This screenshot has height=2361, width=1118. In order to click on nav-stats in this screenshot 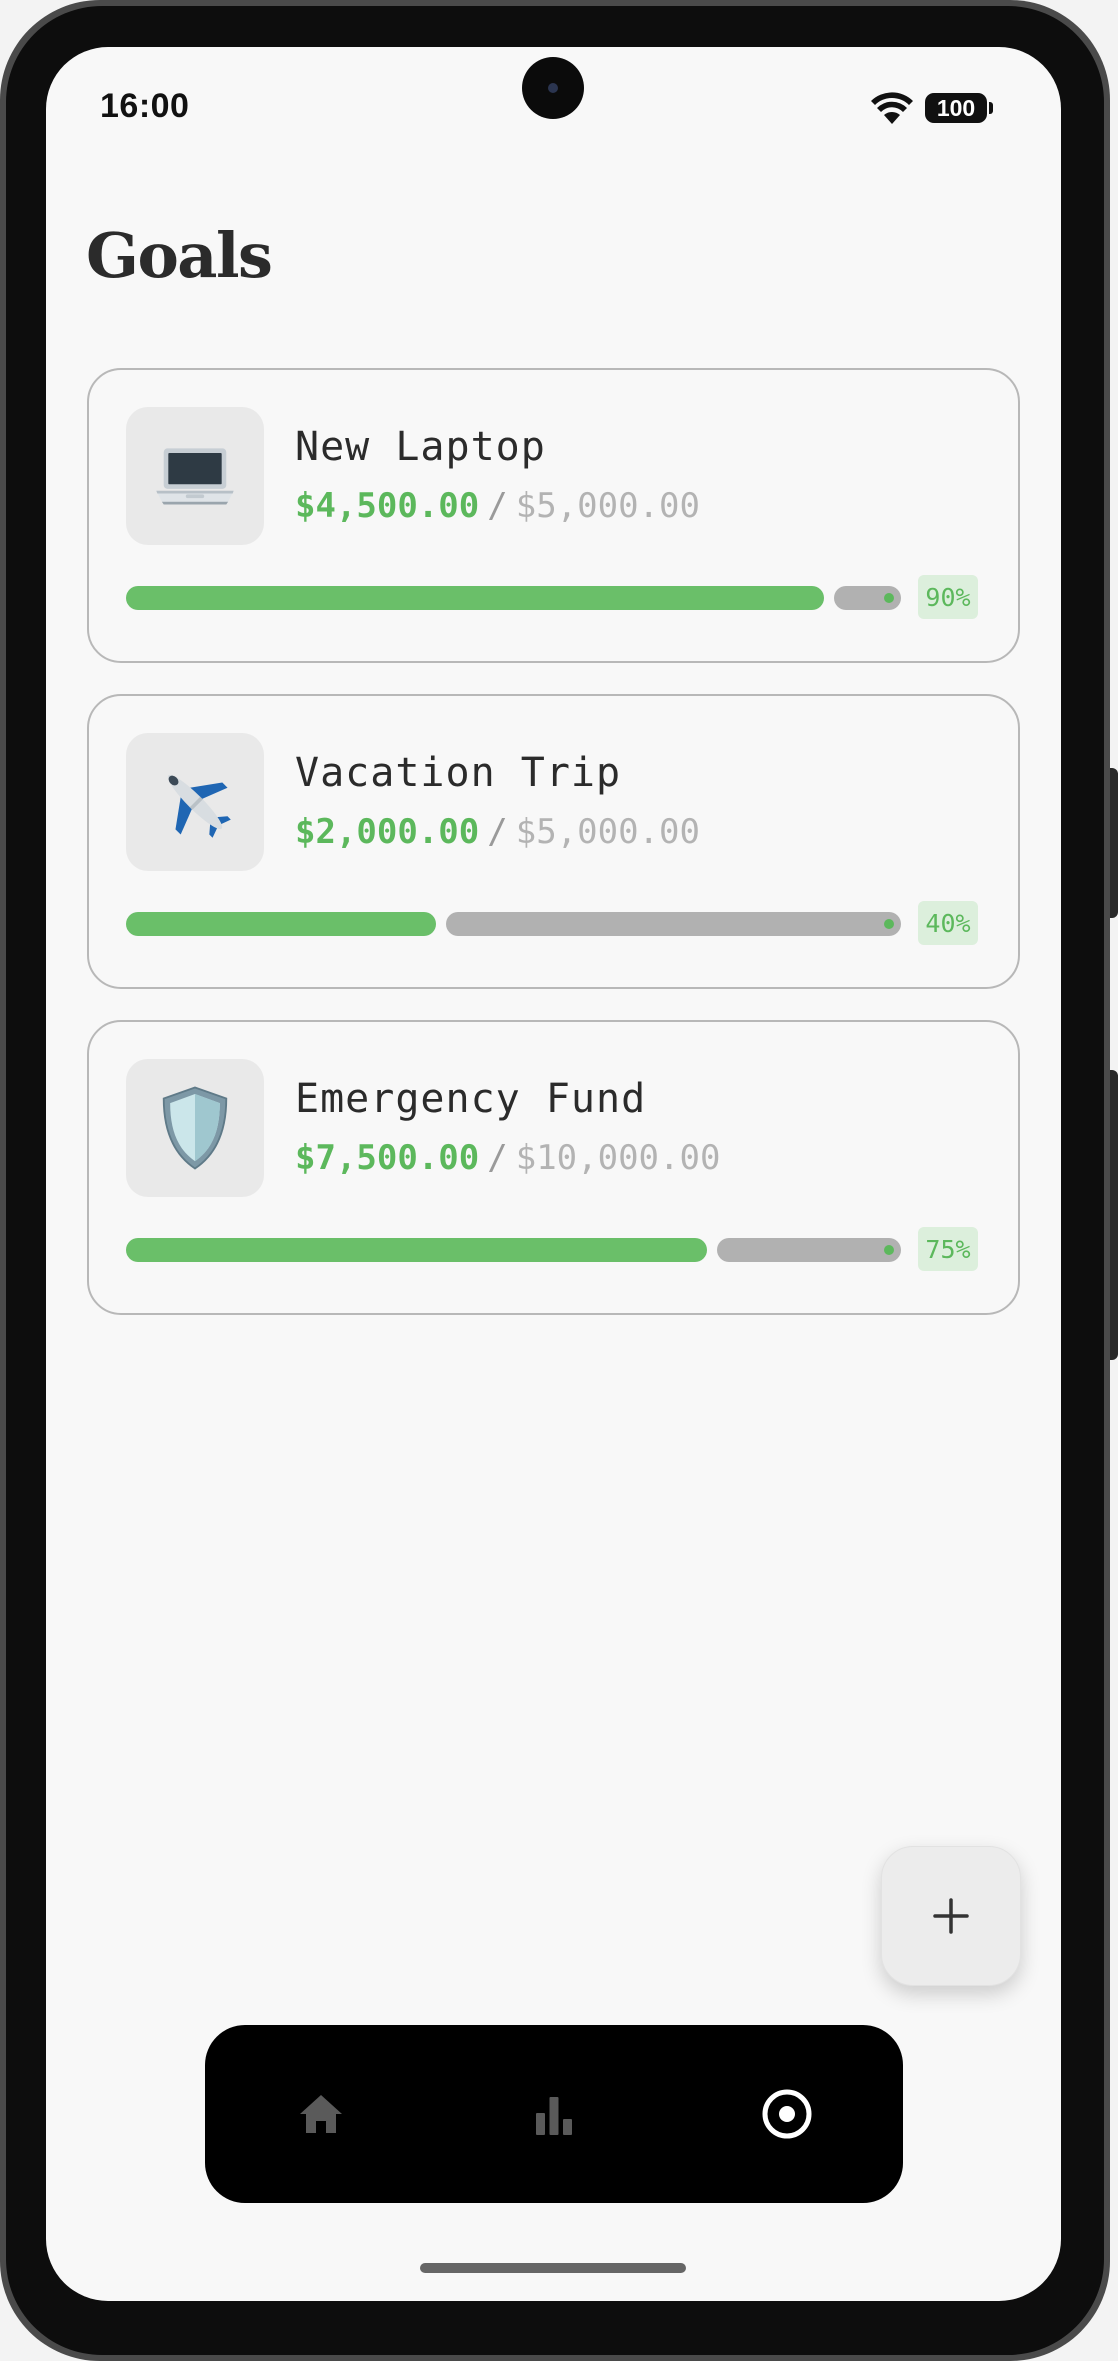, I will do `click(554, 2114)`.